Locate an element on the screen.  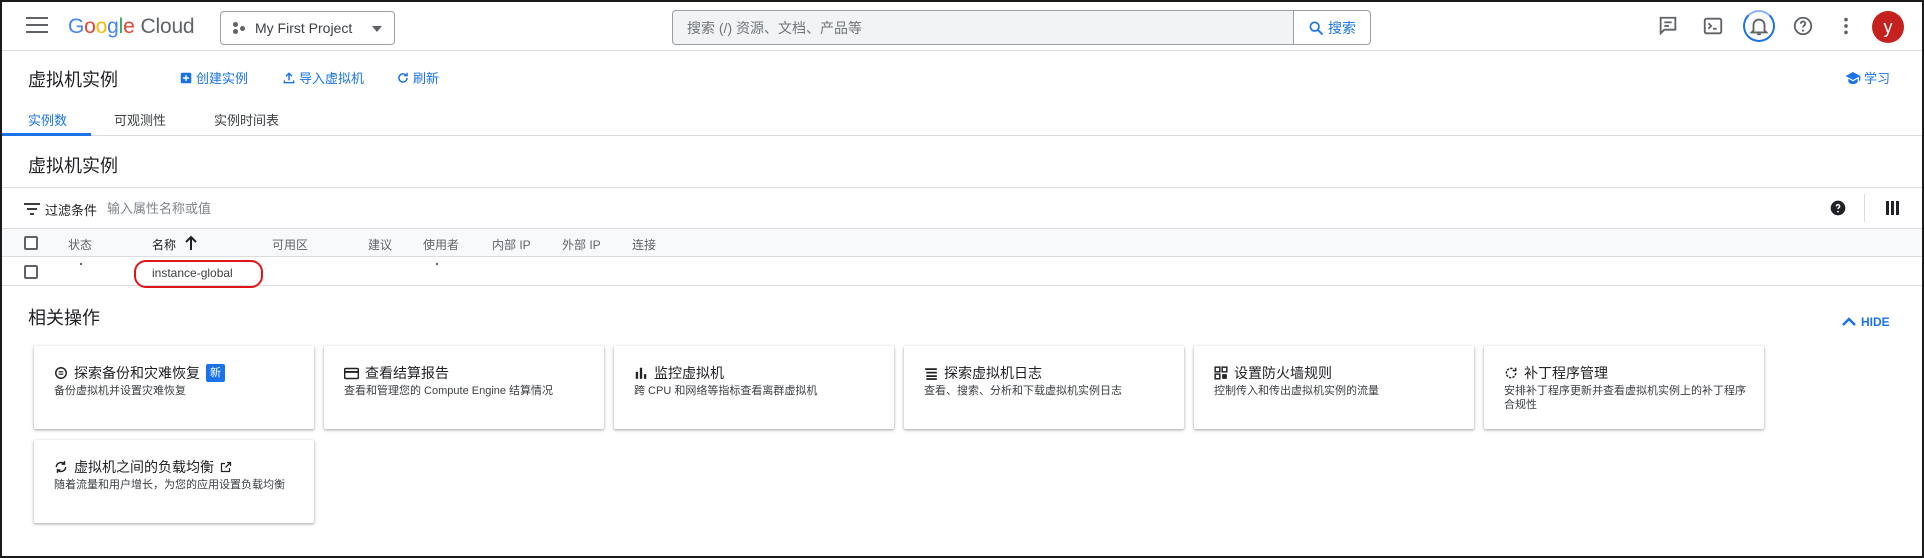
table-header: 状态 名称 可用区 建议 使用者 内部 IP 外部 IP 连接 is located at coordinates (962, 243).